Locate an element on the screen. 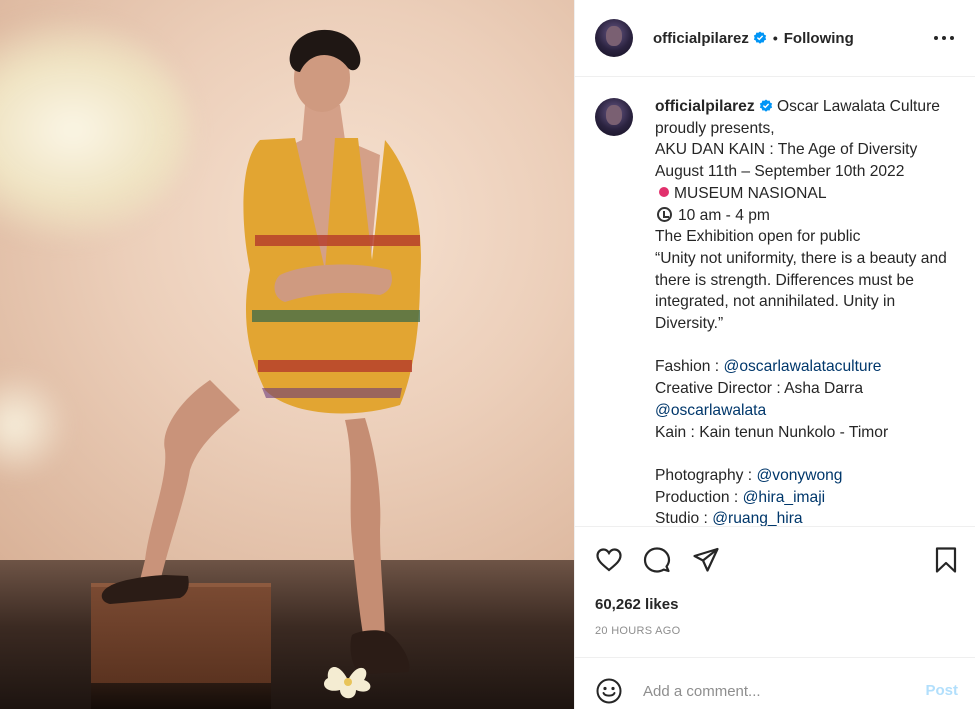  mention-link: @oscarlawalataculture is located at coordinates (802, 366).